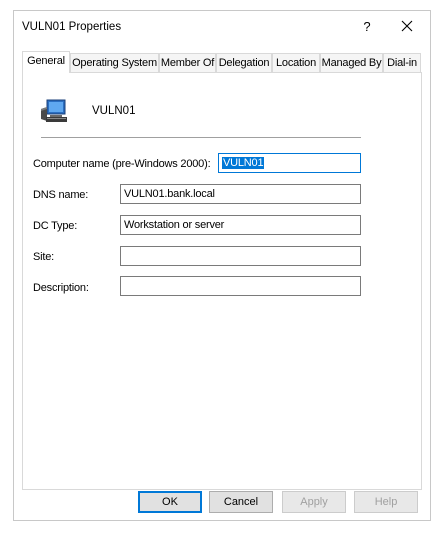 The width and height of the screenshot is (446, 535). I want to click on dc-type-label: DC Type:, so click(55, 226).